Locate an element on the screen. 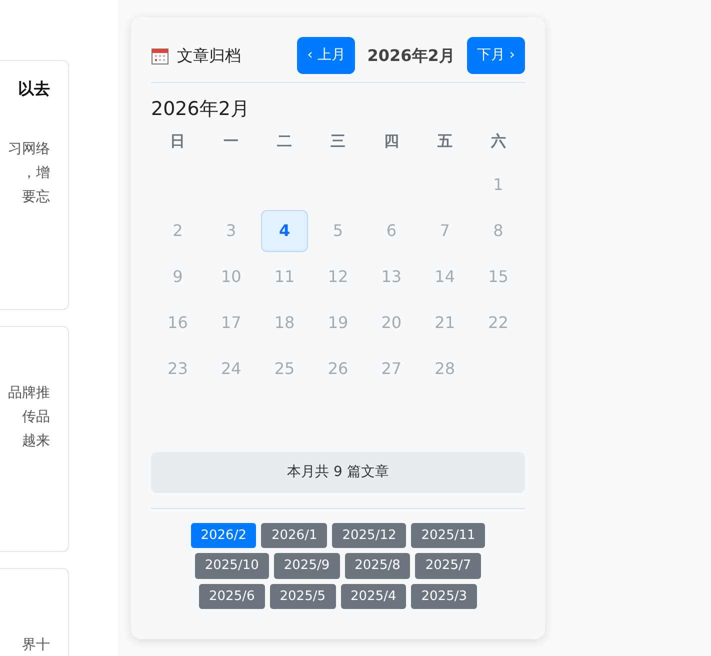  month-post-count: 本月共 9 篇文章 is located at coordinates (338, 472).